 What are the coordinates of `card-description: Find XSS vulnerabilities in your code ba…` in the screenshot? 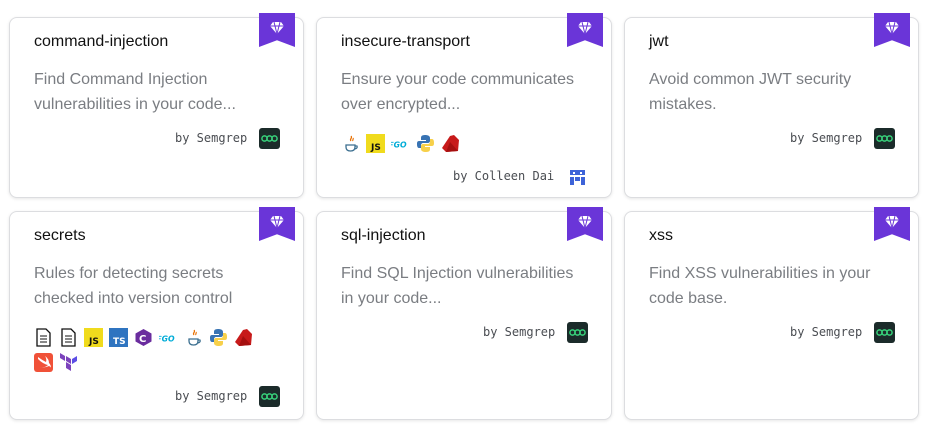 It's located at (760, 286).